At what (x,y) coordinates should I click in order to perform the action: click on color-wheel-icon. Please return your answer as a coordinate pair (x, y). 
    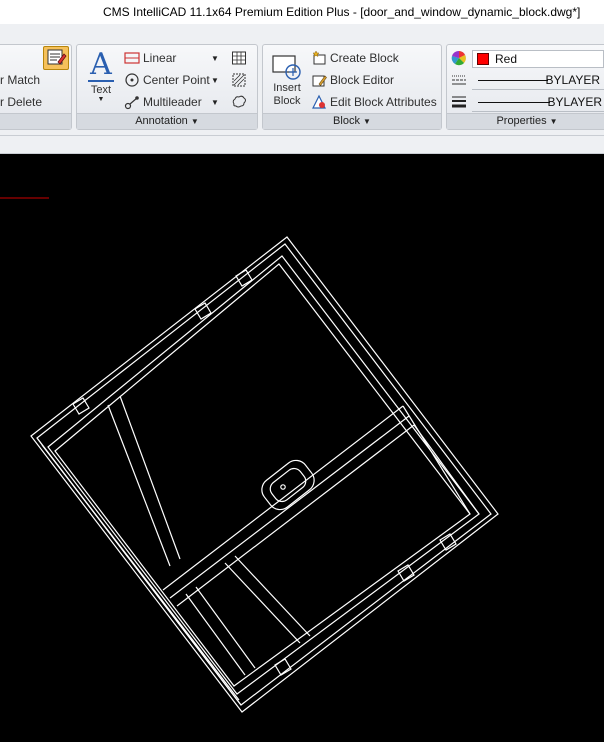
    Looking at the image, I should click on (458, 58).